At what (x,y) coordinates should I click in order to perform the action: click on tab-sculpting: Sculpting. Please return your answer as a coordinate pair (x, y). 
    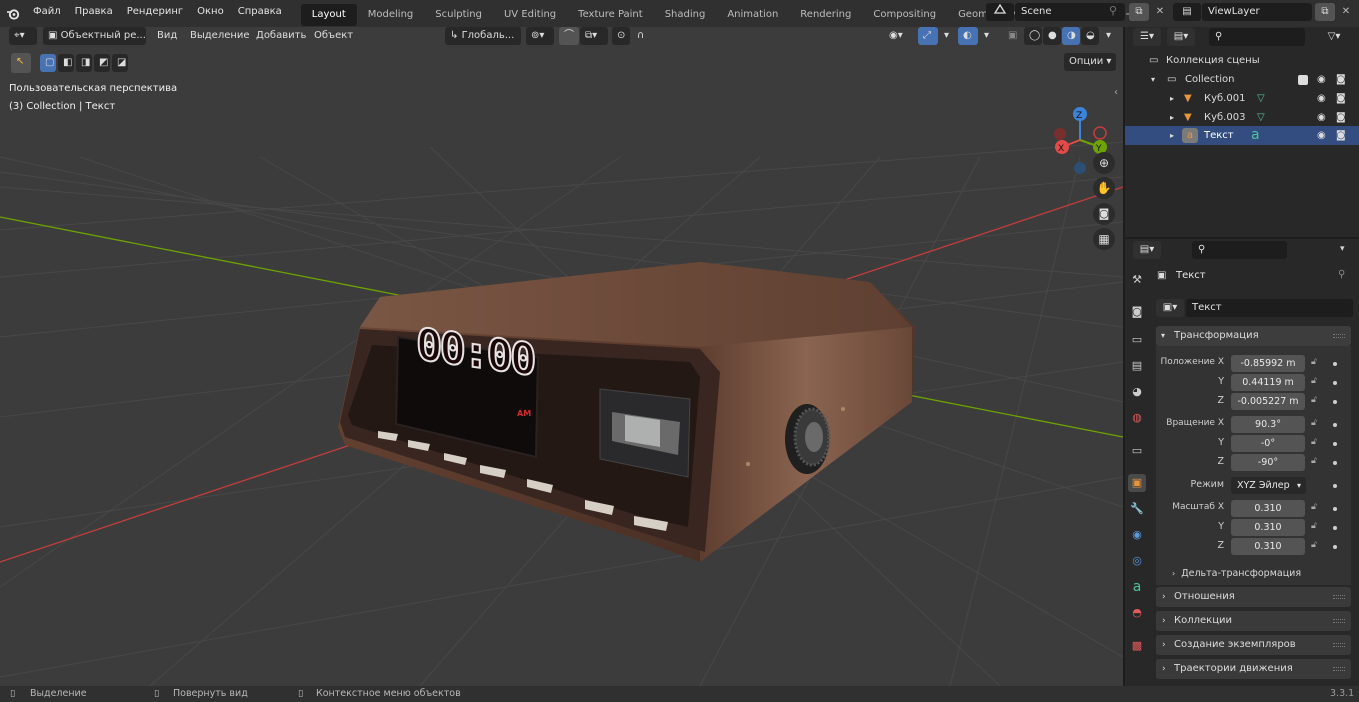
    Looking at the image, I should click on (458, 15).